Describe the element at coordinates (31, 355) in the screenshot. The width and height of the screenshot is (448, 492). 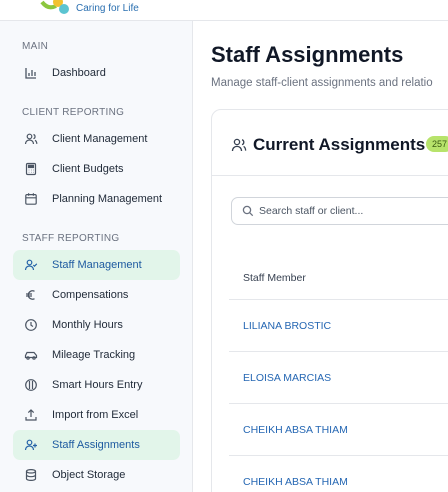
I see `car-icon` at that location.